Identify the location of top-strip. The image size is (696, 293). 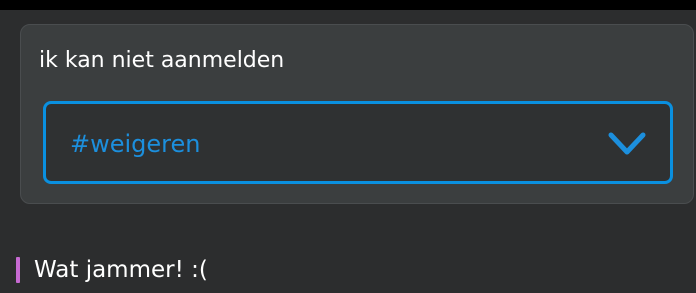
(348, 5).